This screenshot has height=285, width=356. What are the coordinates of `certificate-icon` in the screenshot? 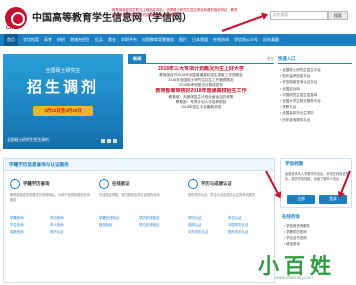 It's located at (193, 184).